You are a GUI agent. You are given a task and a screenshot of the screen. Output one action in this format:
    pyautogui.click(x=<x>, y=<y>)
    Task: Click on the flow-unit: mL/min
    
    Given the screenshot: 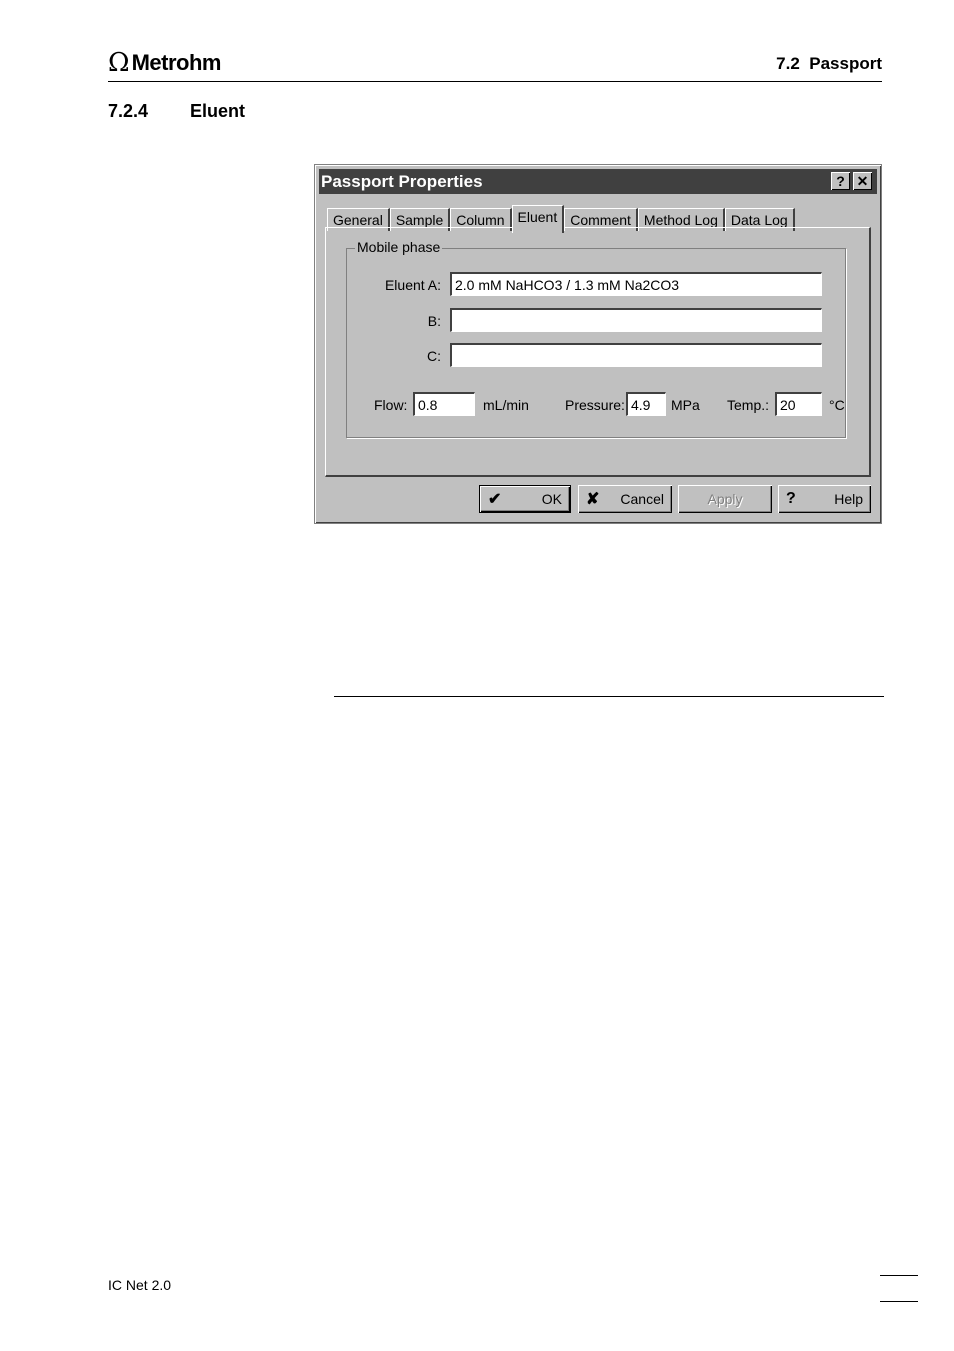 What is the action you would take?
    pyautogui.click(x=506, y=405)
    